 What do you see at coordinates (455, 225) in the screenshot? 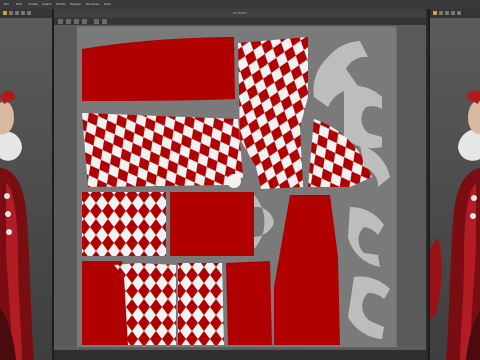
I see `clown-model-right` at bounding box center [455, 225].